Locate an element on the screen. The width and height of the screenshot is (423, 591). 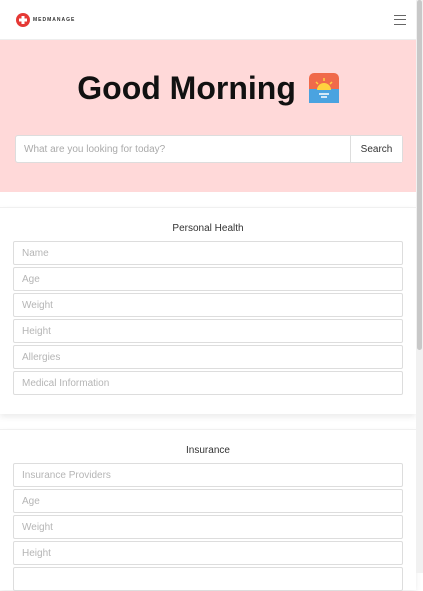
weight-field is located at coordinates (208, 305).